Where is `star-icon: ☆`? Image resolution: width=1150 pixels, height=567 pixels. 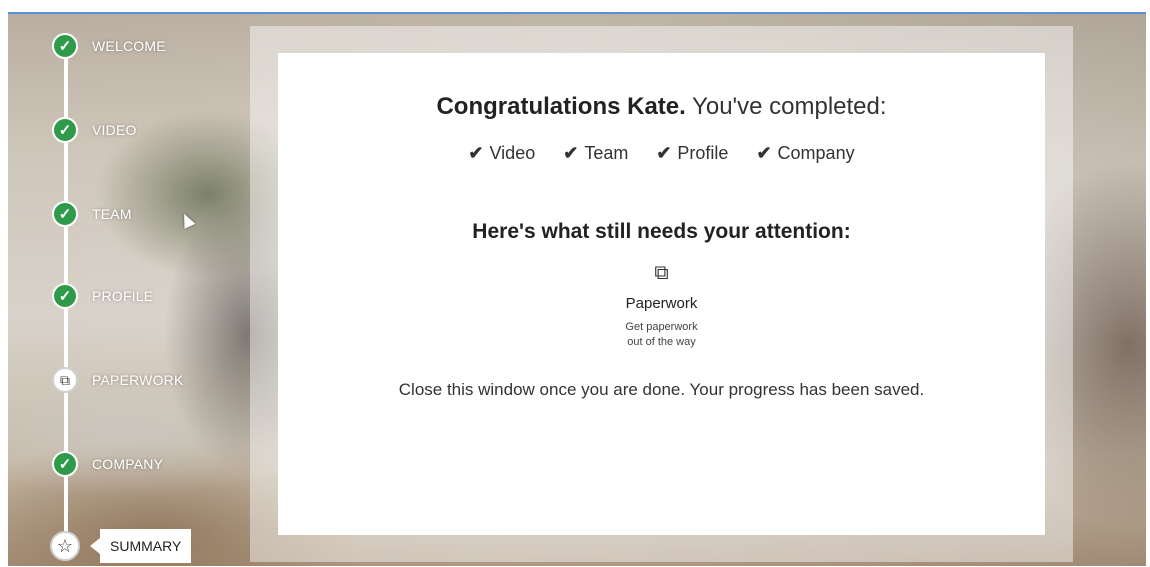 star-icon: ☆ is located at coordinates (65, 546).